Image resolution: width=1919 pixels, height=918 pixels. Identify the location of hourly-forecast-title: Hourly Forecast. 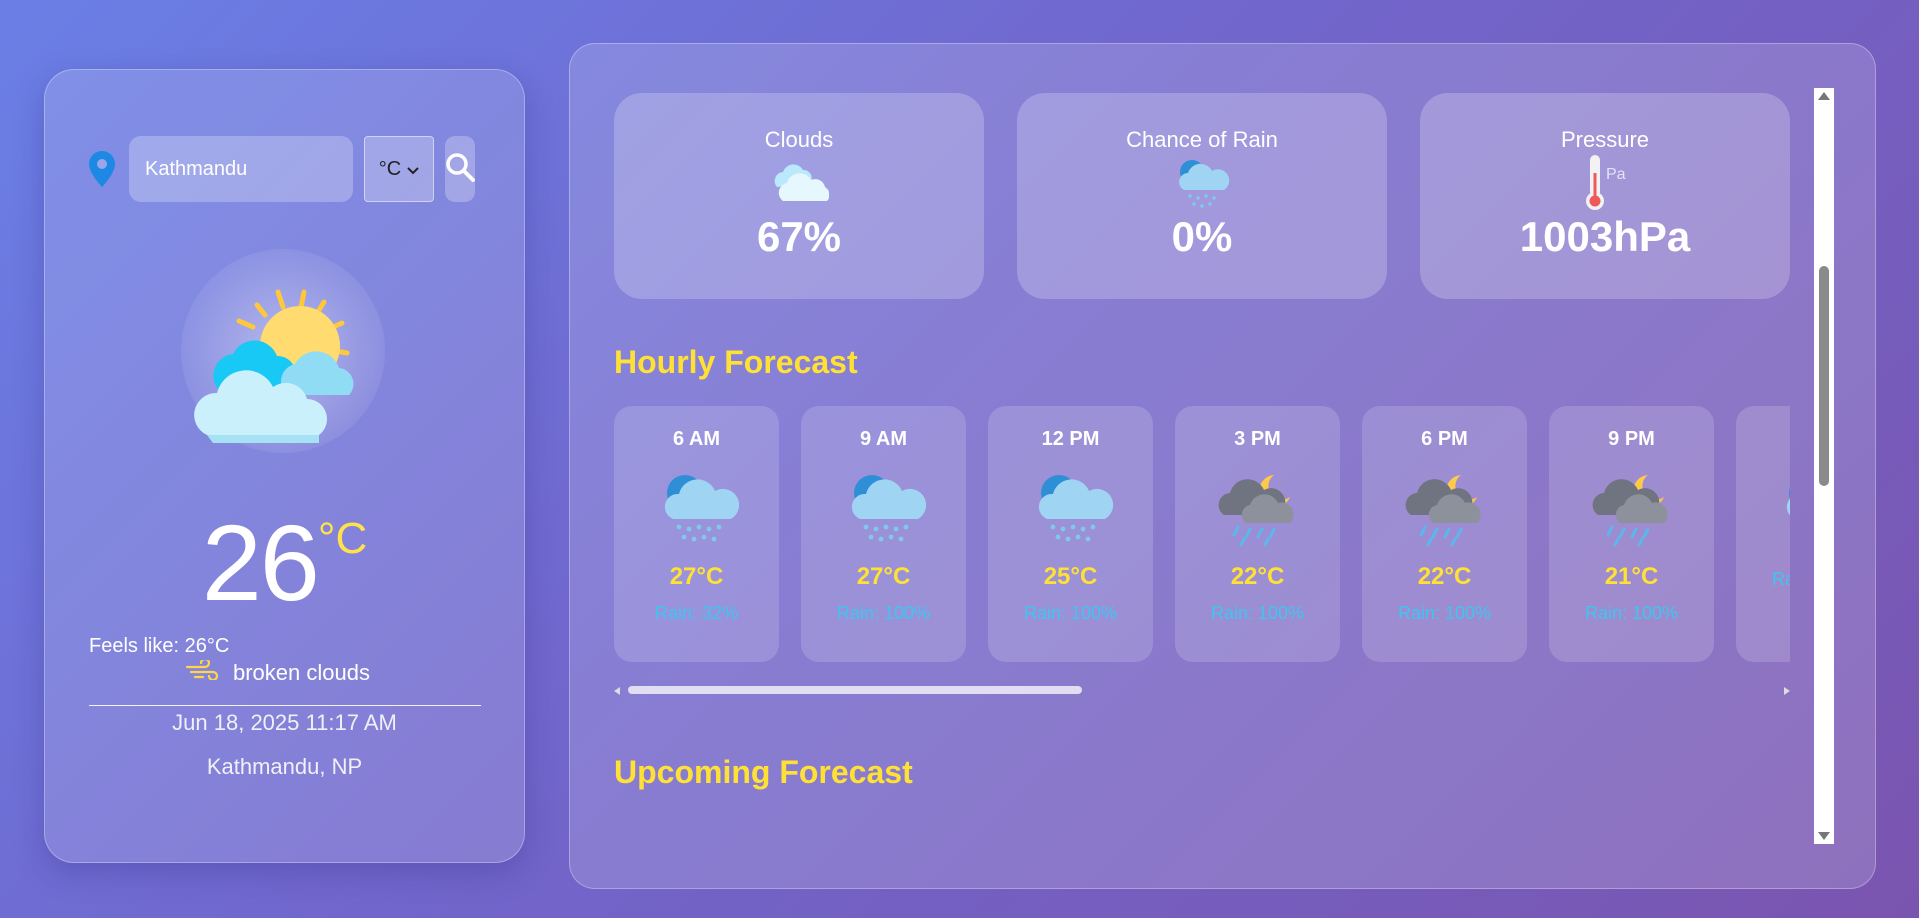
(736, 362).